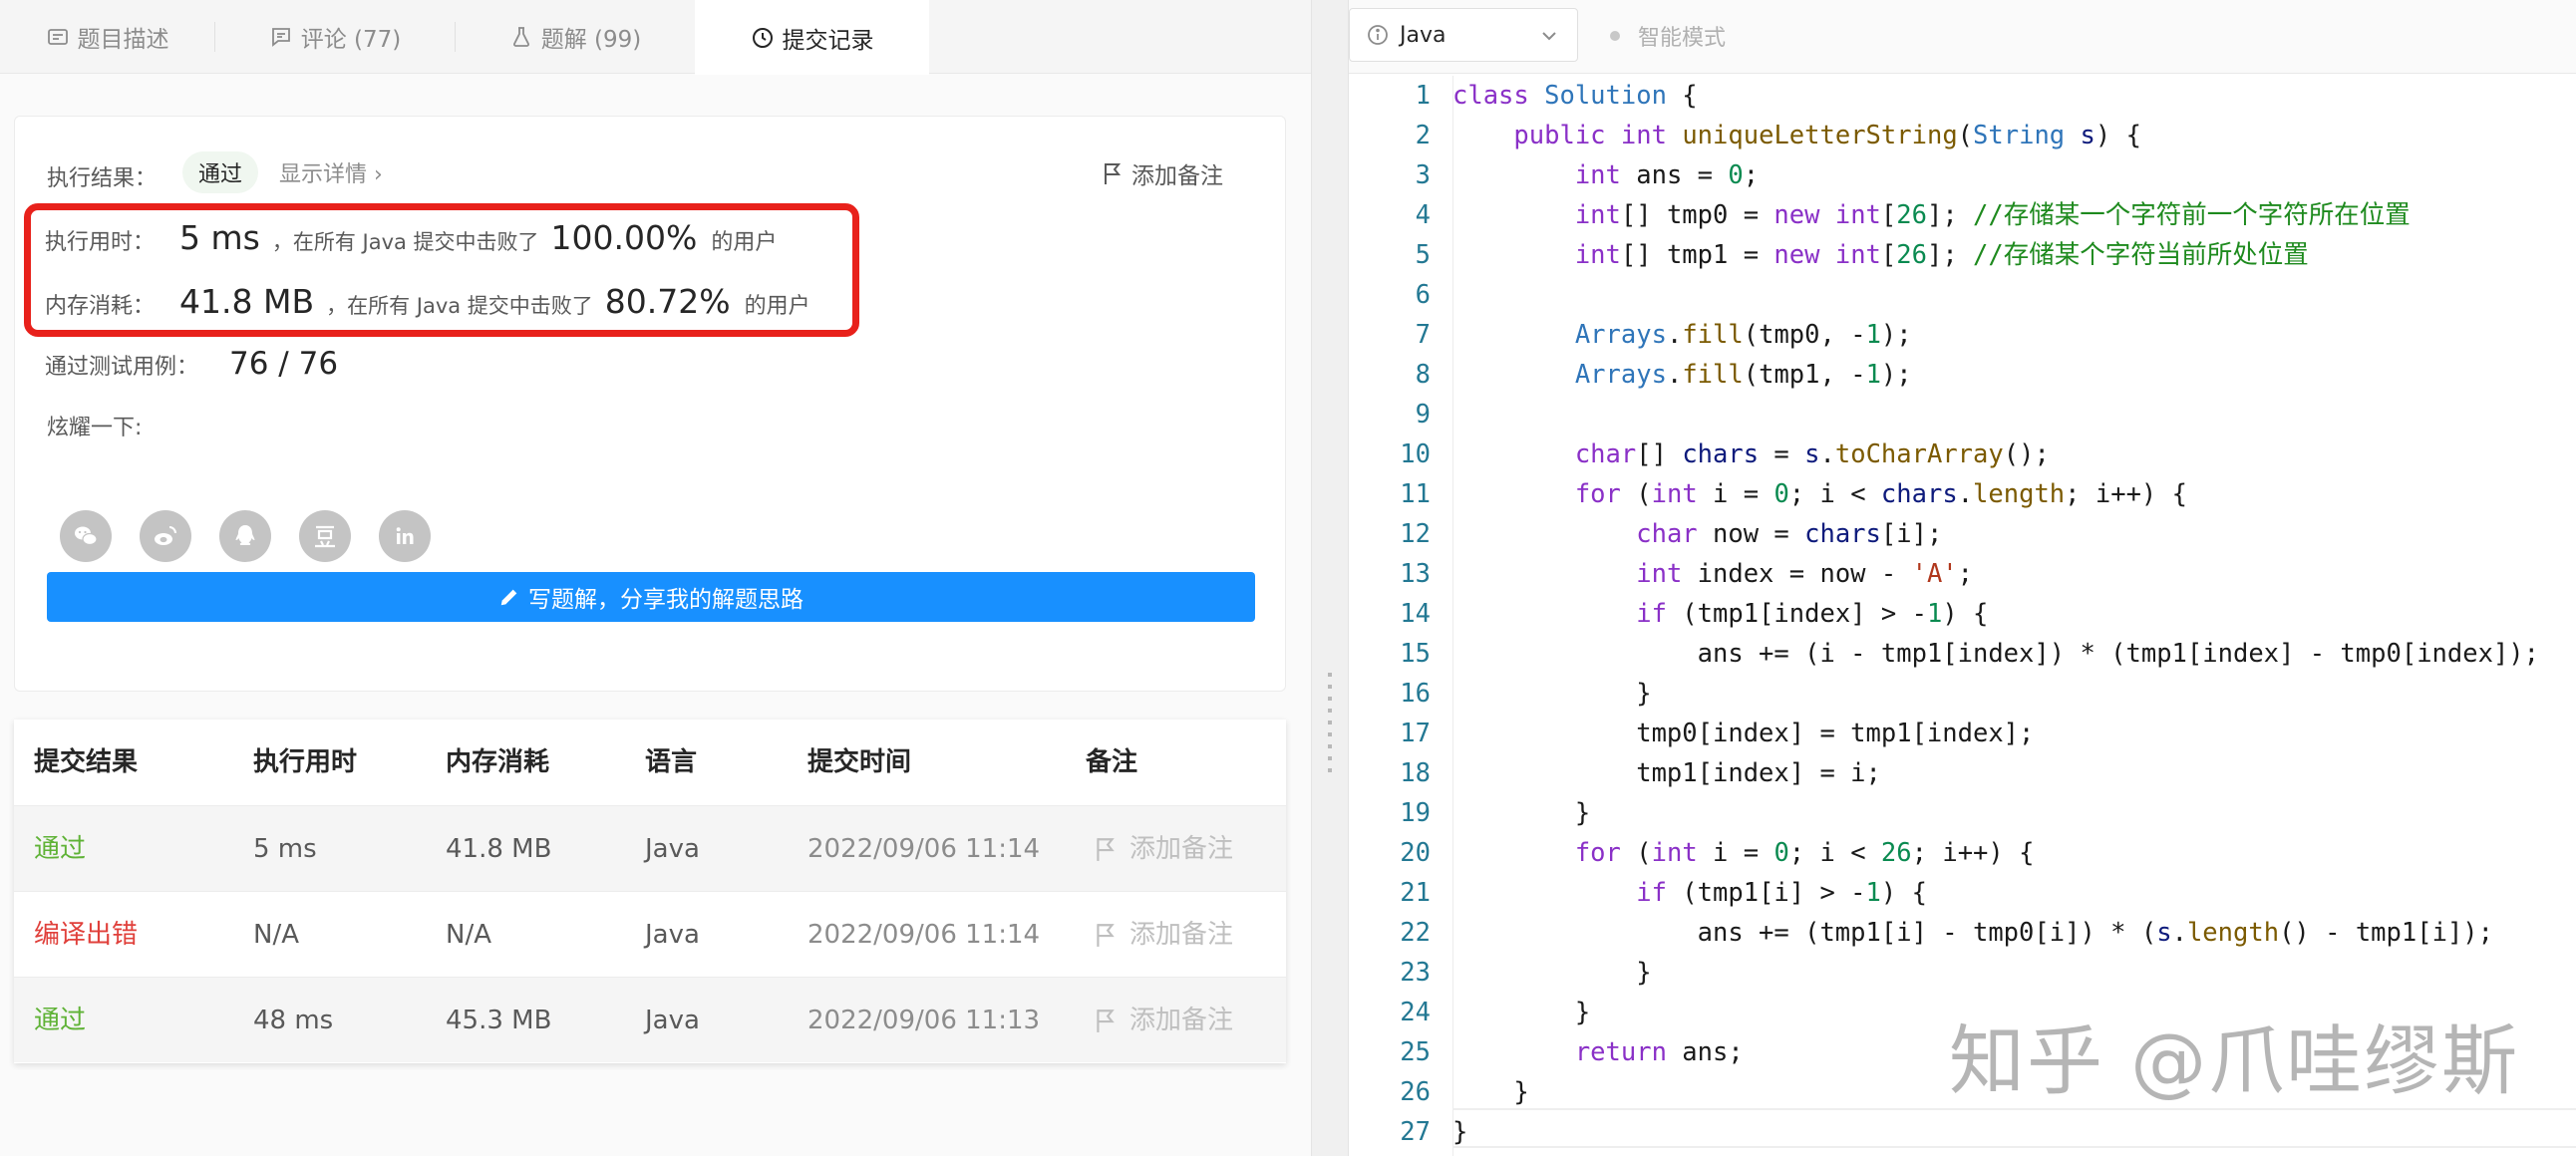 The width and height of the screenshot is (2576, 1156). Describe the element at coordinates (1423, 136) in the screenshot. I see `line-number: 2` at that location.